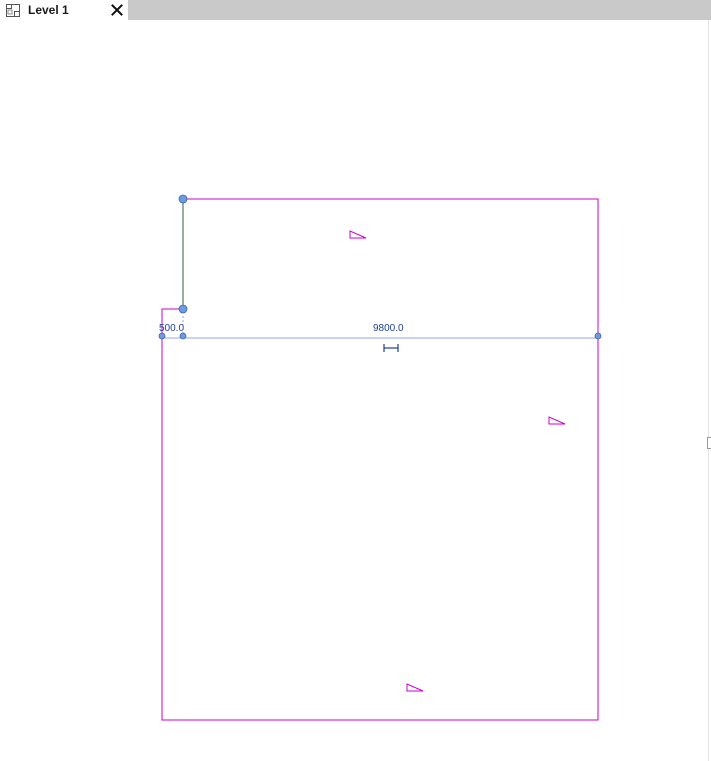 Image resolution: width=711 pixels, height=761 pixels. What do you see at coordinates (388, 328) in the screenshot?
I see `dimension-main-value: 9800.0` at bounding box center [388, 328].